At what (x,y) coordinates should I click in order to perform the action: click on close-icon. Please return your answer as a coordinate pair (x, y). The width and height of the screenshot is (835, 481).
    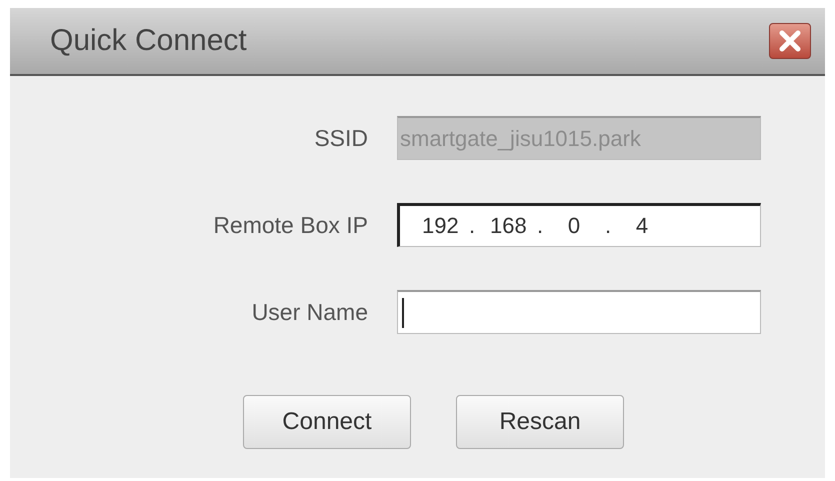
    Looking at the image, I should click on (790, 41).